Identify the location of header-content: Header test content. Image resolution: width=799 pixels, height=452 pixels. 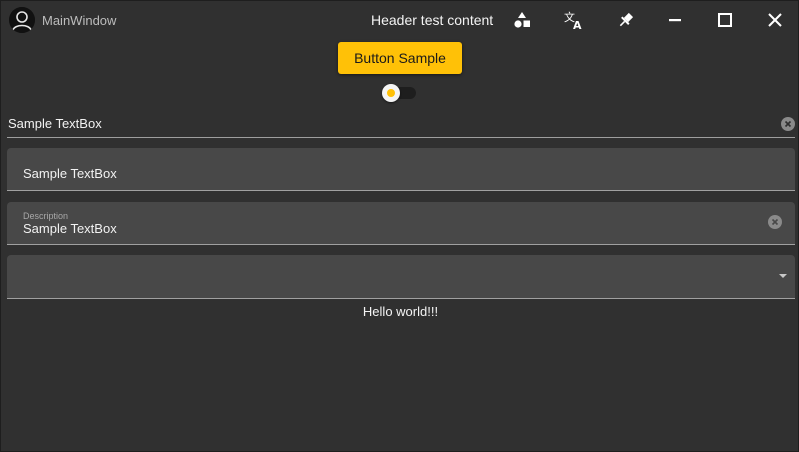
(432, 20).